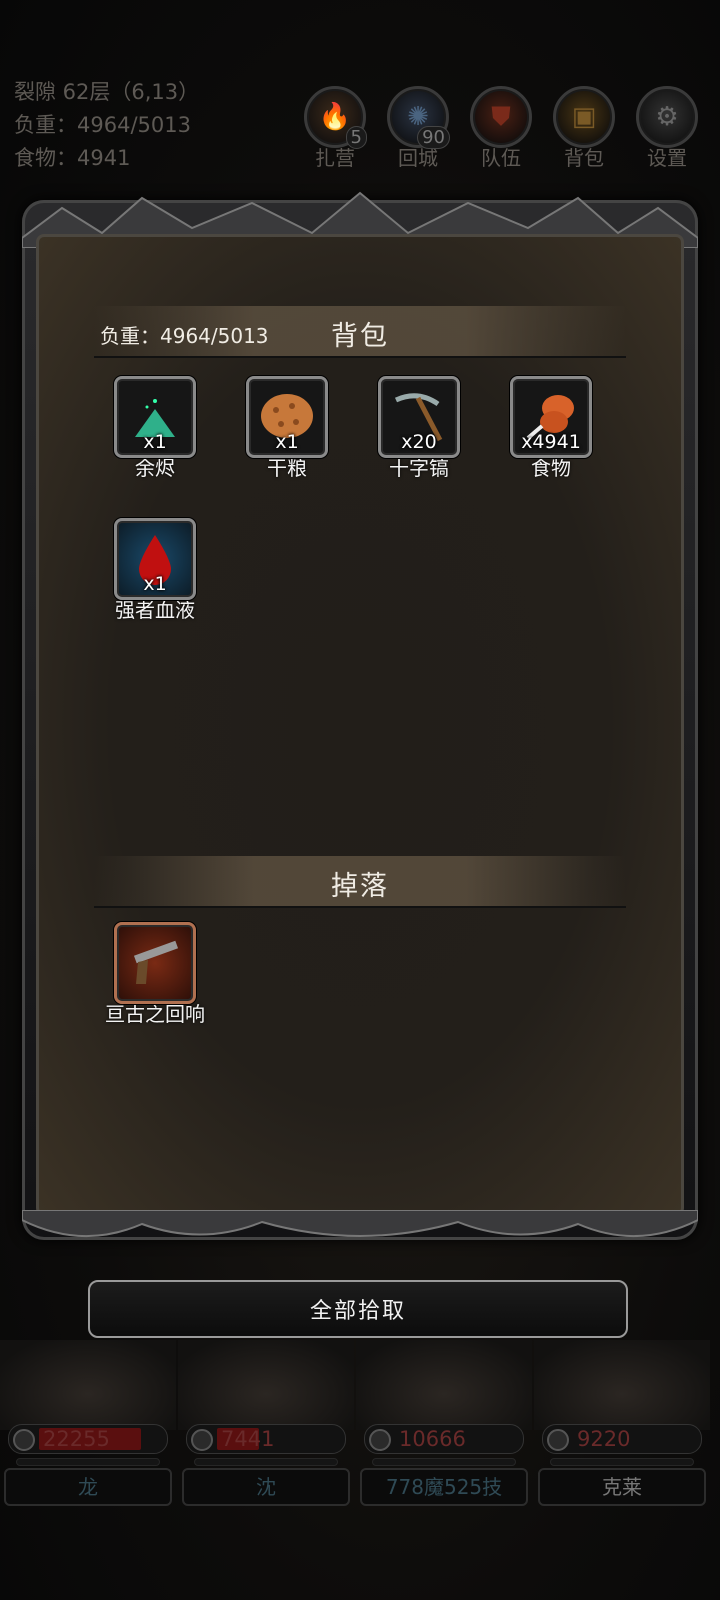 Image resolution: width=720 pixels, height=1600 pixels. What do you see at coordinates (360, 886) in the screenshot?
I see `drops-title: 掉落` at bounding box center [360, 886].